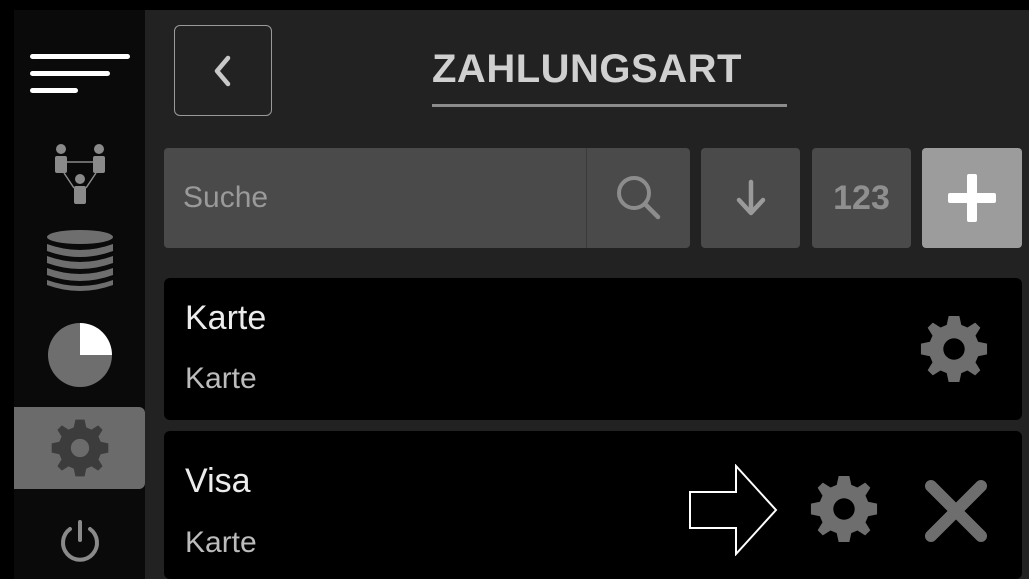 The height and width of the screenshot is (579, 1029). Describe the element at coordinates (218, 481) in the screenshot. I see `payment-method-name: Visa` at that location.